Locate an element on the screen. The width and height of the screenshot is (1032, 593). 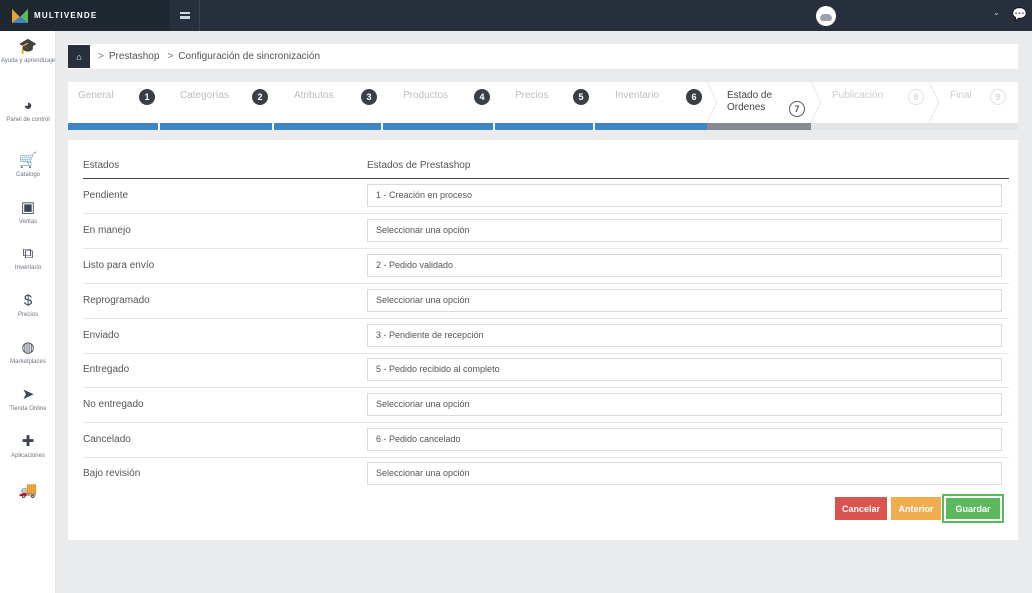
step-label-line: Estado de is located at coordinates (750, 95).